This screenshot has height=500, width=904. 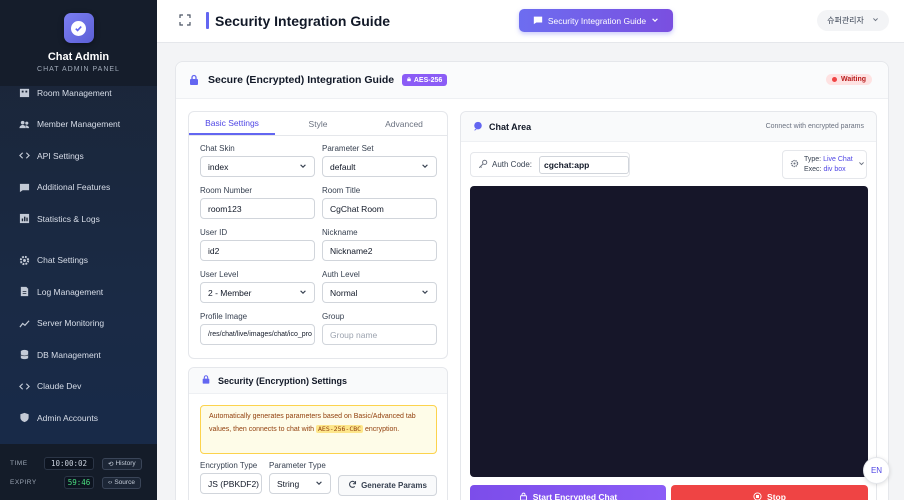 I want to click on status-badge: Waiting, so click(x=848, y=79).